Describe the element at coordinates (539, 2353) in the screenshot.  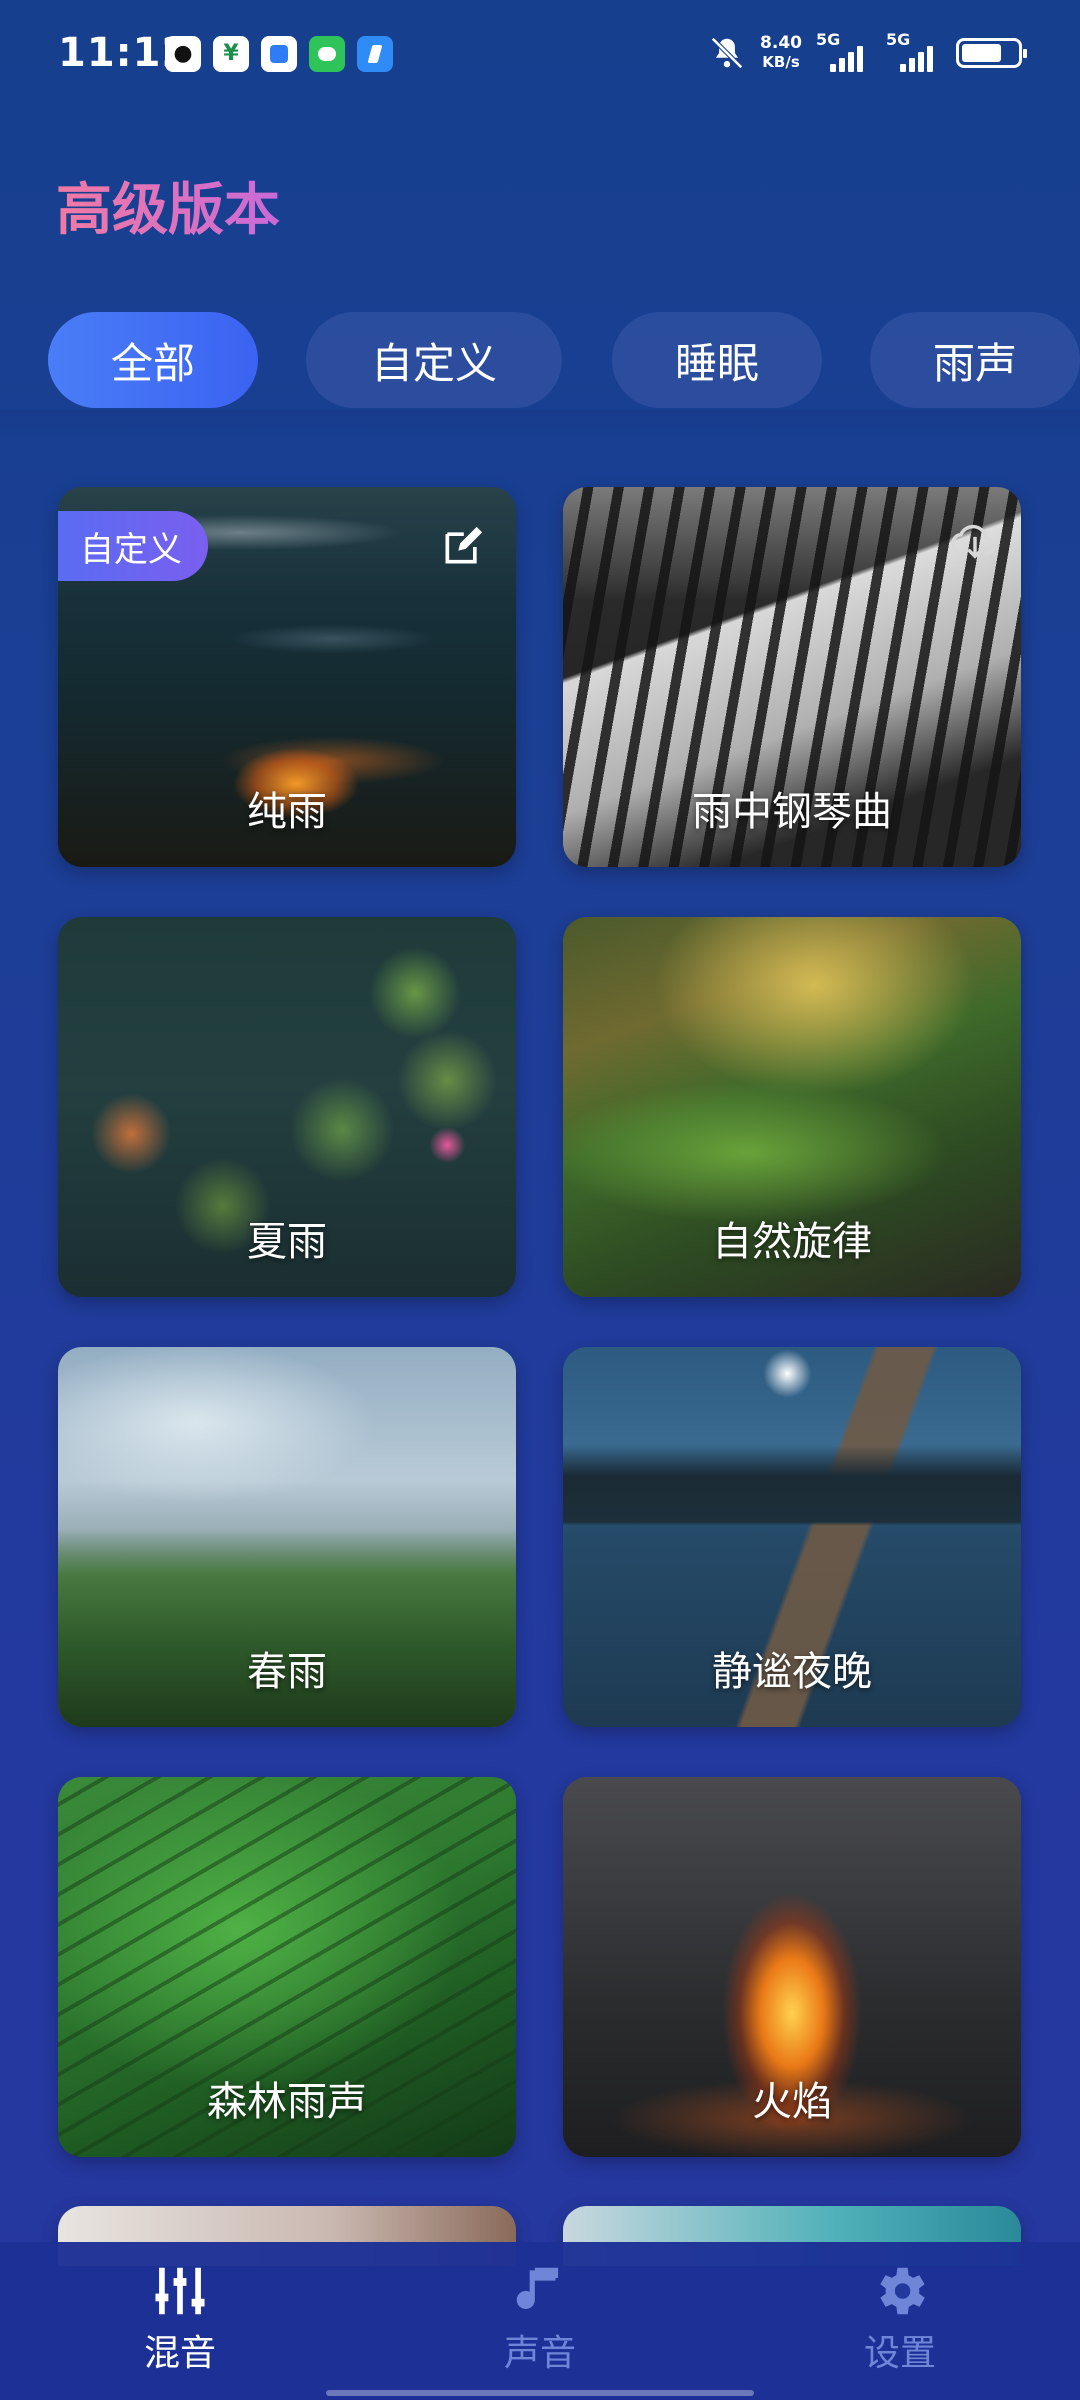
I see `nav-sound-label: 声音` at that location.